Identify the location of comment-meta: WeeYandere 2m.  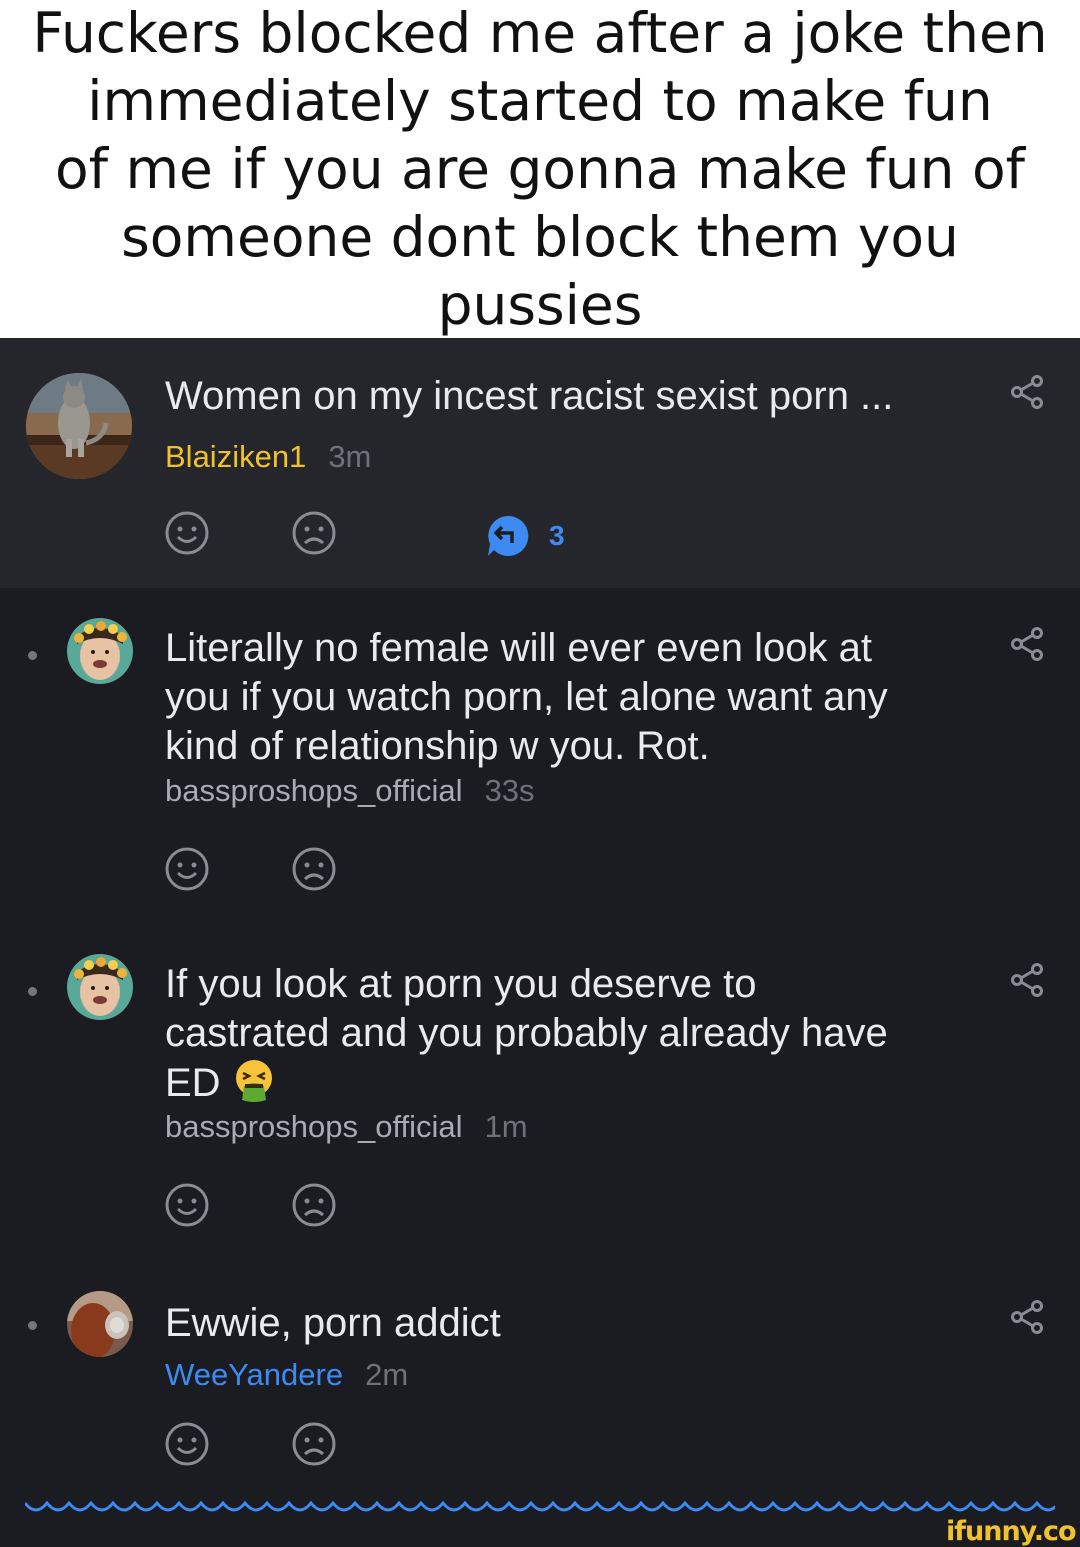
(286, 1375).